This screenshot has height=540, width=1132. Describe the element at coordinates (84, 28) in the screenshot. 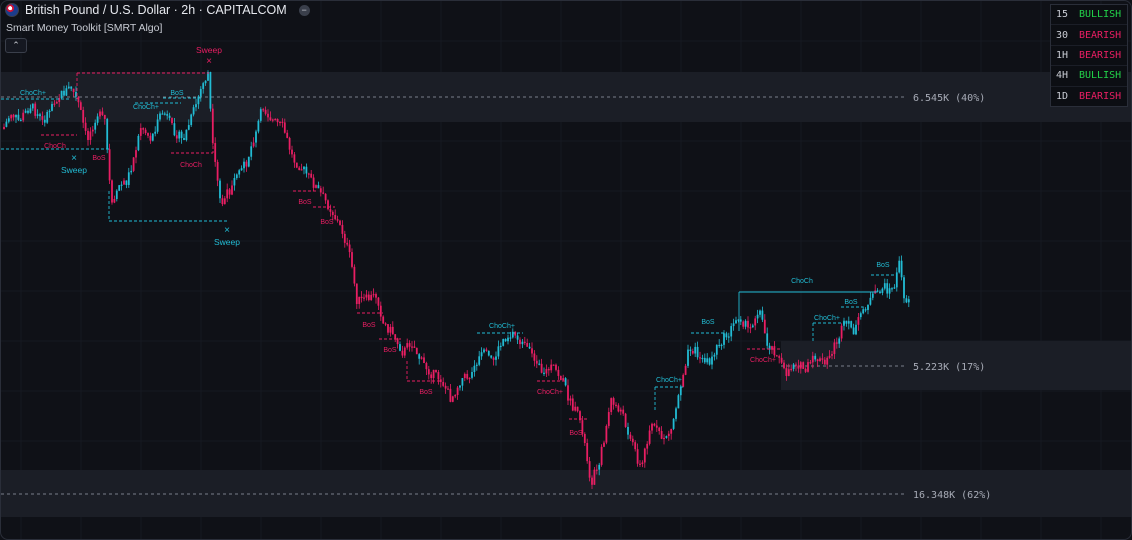

I see `indicator-name: Smart Money Toolkit [SMRT Algo]` at that location.